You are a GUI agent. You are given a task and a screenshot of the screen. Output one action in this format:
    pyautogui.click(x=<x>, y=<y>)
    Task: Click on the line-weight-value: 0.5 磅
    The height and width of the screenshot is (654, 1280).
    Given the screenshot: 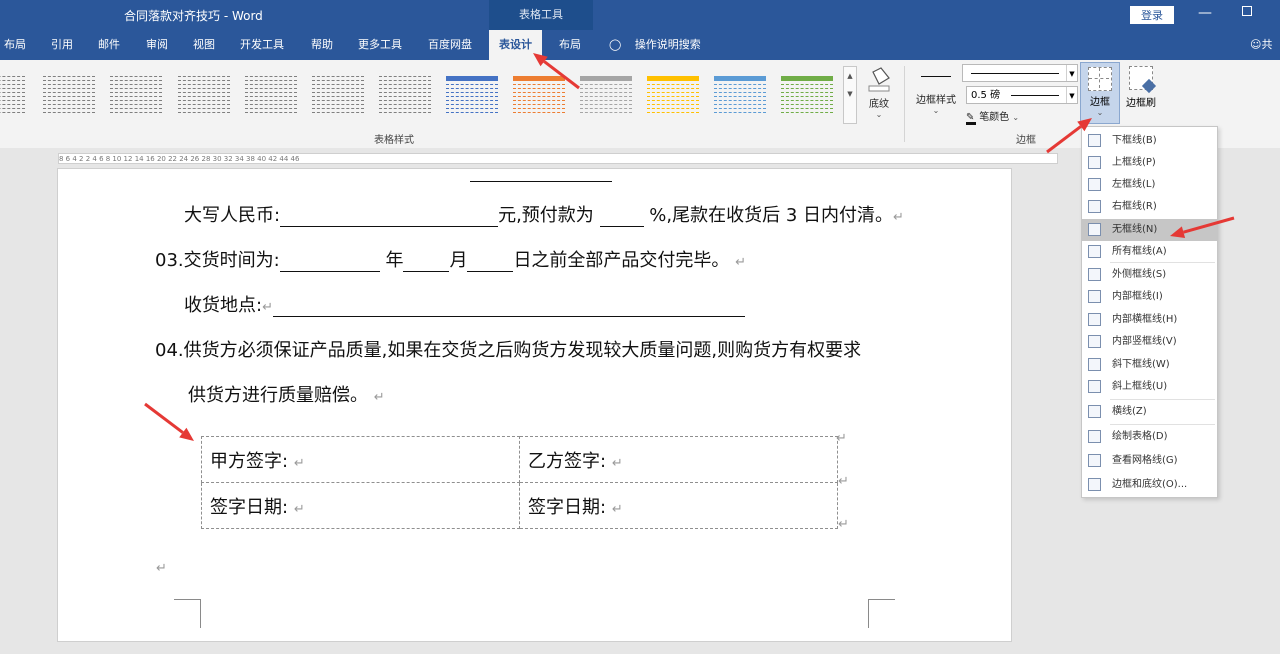 What is the action you would take?
    pyautogui.click(x=986, y=95)
    